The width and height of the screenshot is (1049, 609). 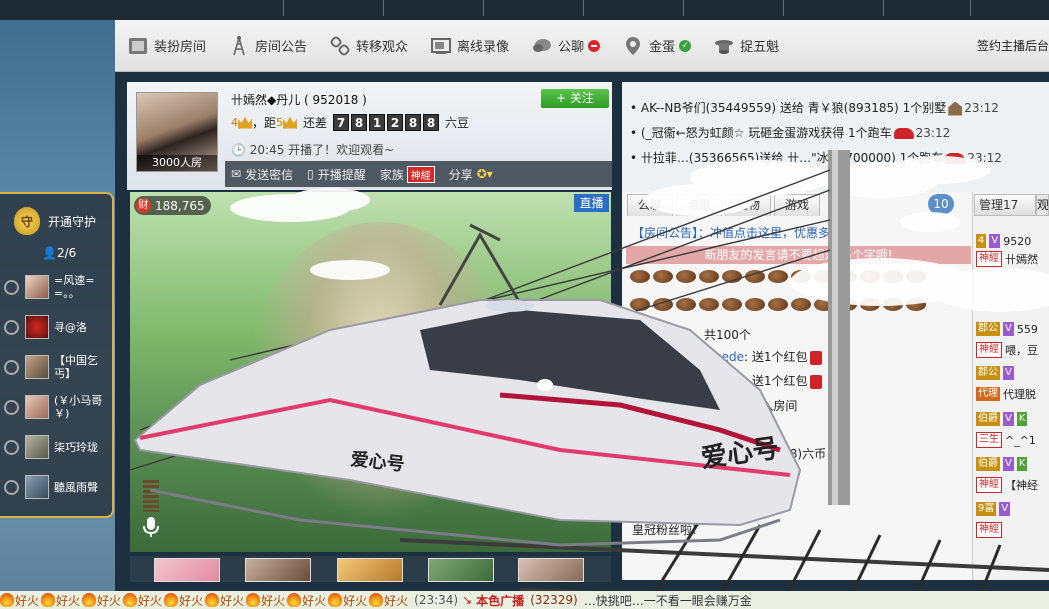 I want to click on live-reminder-label: 开播提醒, so click(x=341, y=174).